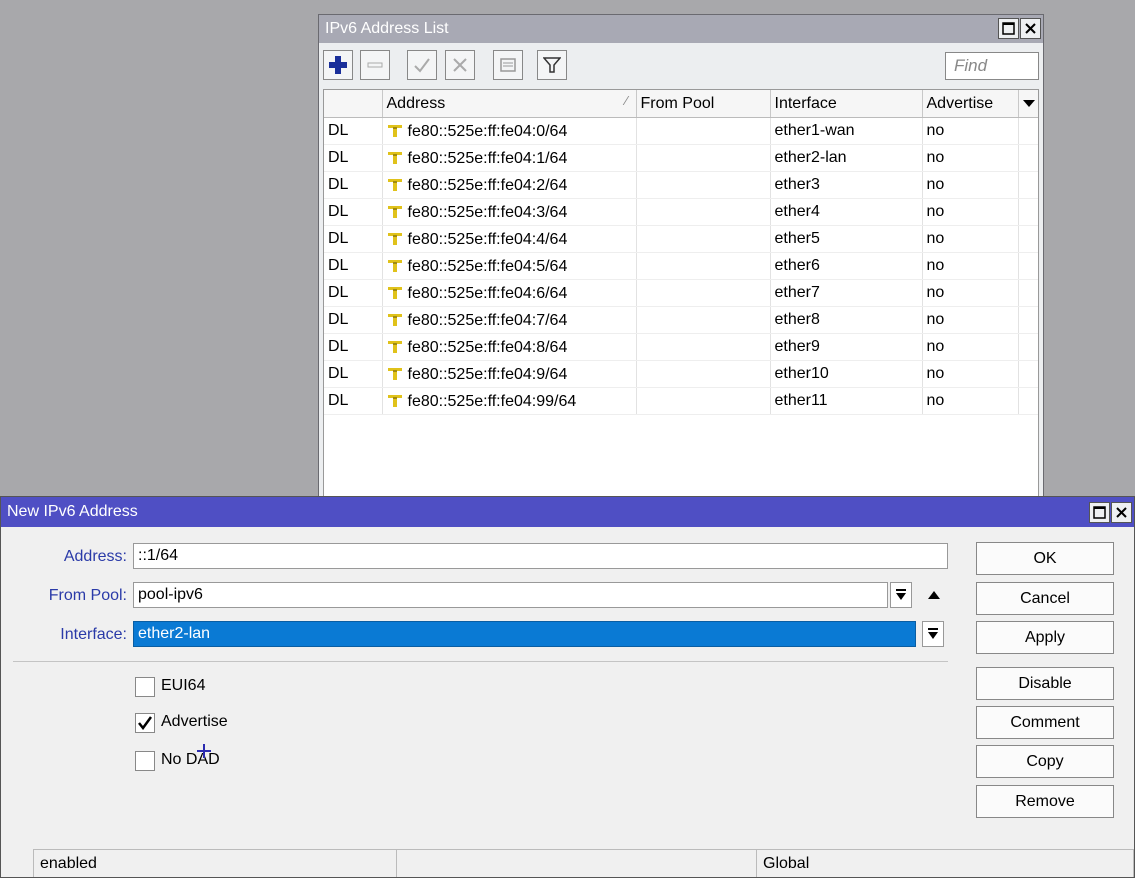 The height and width of the screenshot is (878, 1135). Describe the element at coordinates (577, 863) in the screenshot. I see `status-middle` at that location.